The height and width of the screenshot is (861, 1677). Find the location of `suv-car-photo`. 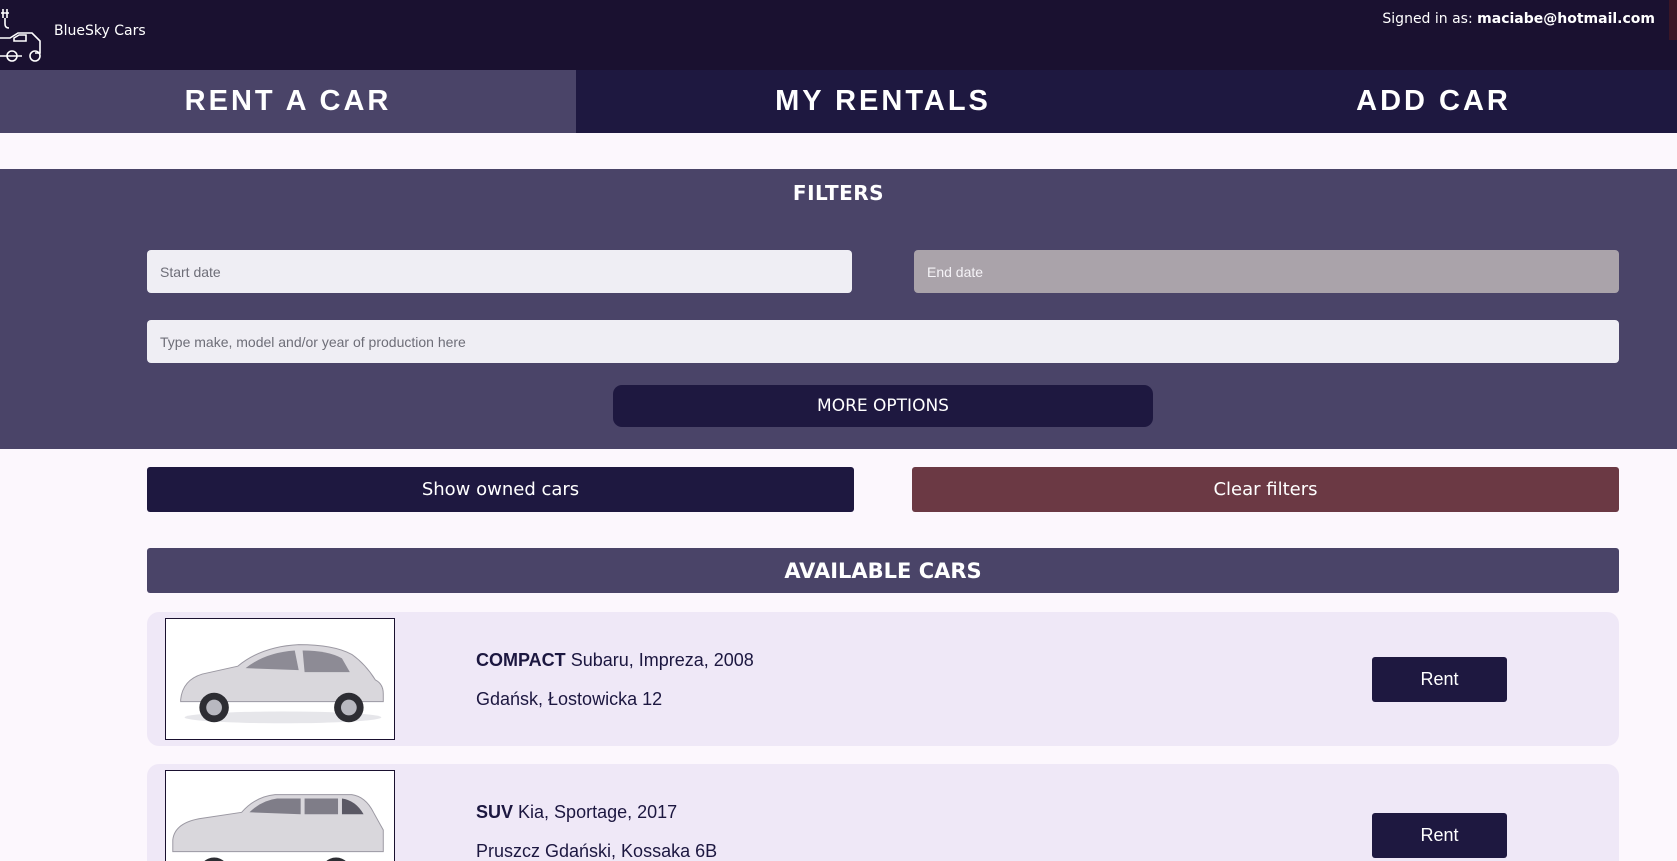

suv-car-photo is located at coordinates (280, 815).